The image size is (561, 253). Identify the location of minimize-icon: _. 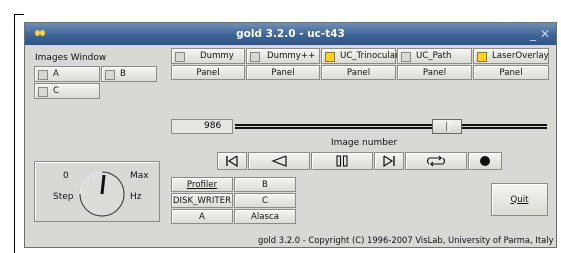
(533, 34).